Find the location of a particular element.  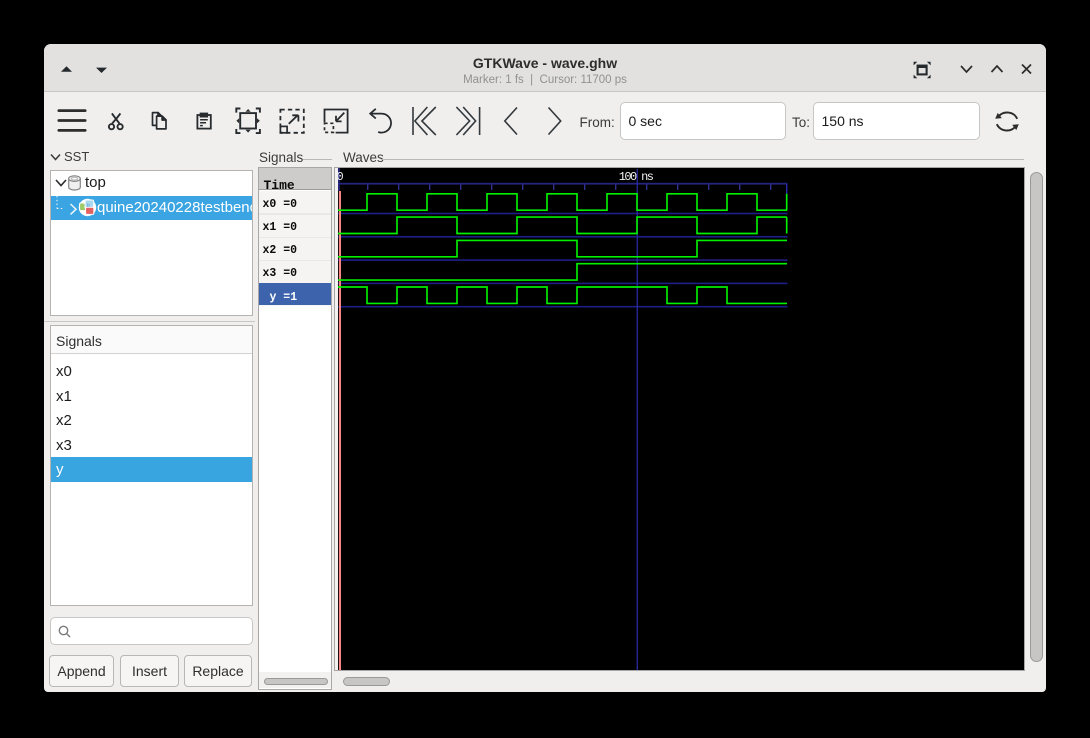

svg-text: b is located at coordinates (88, 206).